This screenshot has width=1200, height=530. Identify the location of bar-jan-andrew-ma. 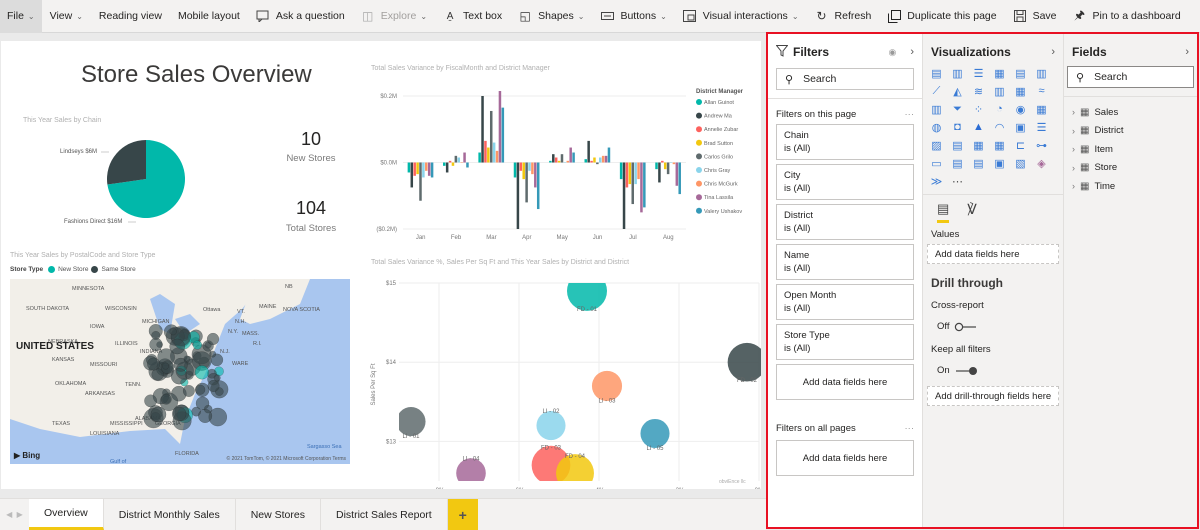
(412, 175).